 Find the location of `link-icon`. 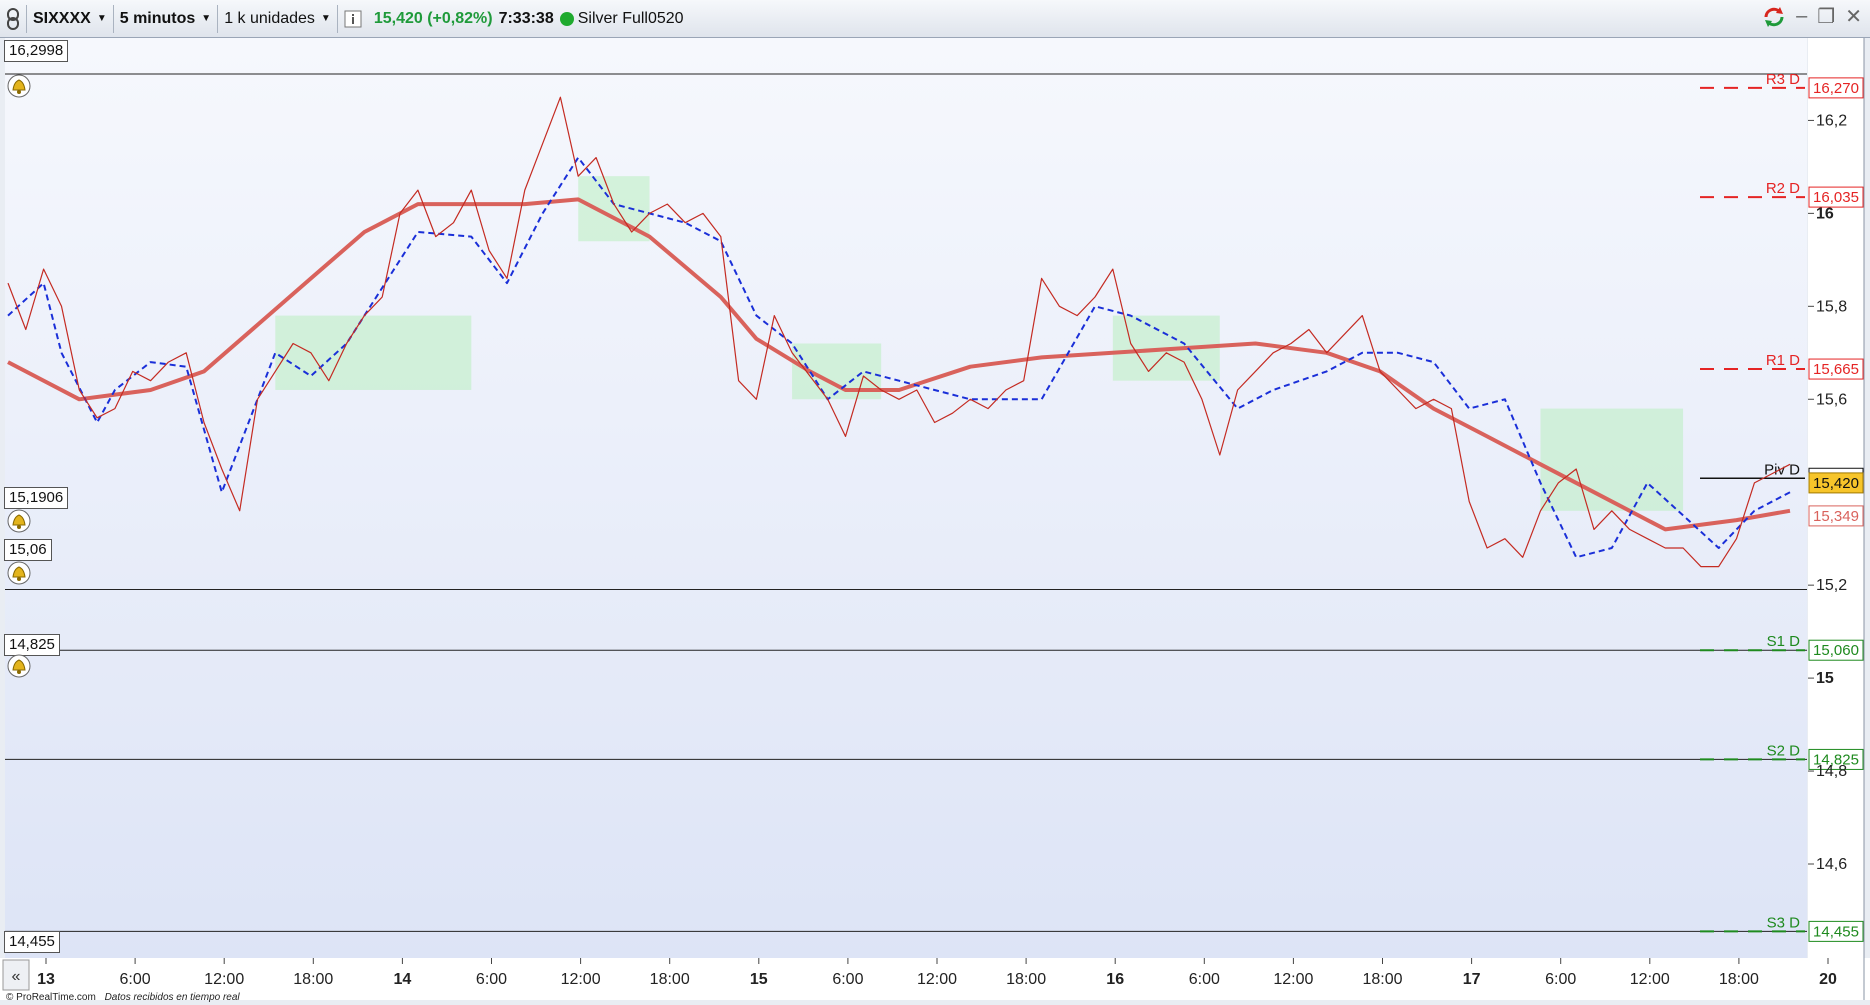

link-icon is located at coordinates (13, 18).